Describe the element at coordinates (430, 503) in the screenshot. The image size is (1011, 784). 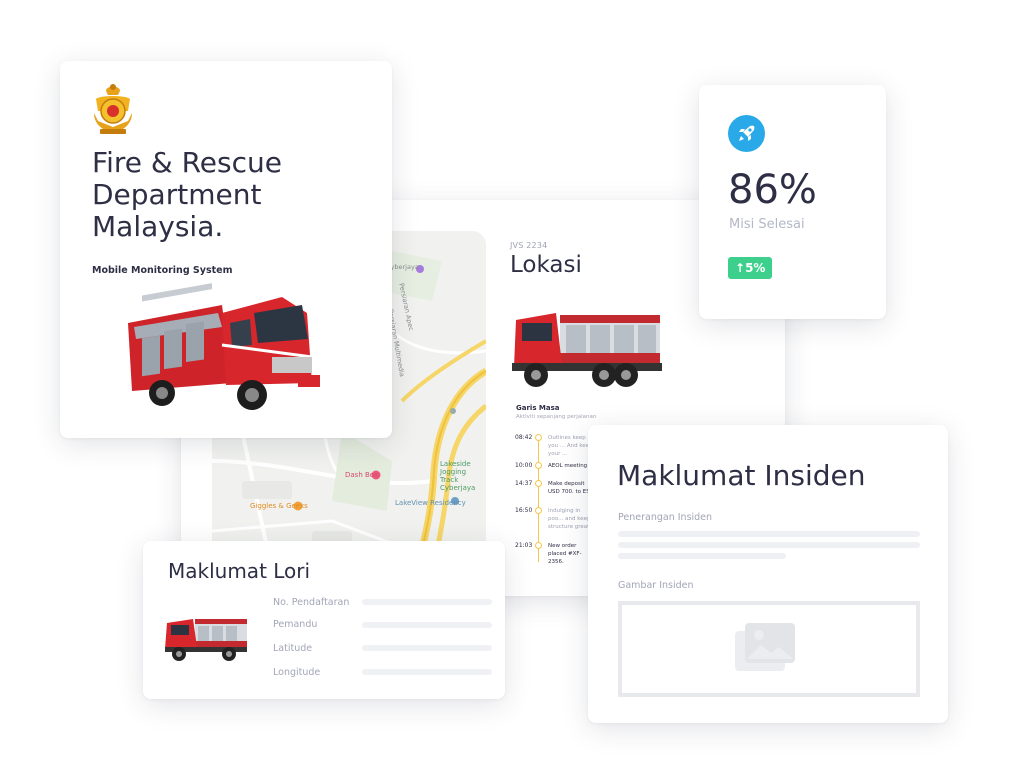
I see `map-label-lakeview: LakeView Residency` at that location.